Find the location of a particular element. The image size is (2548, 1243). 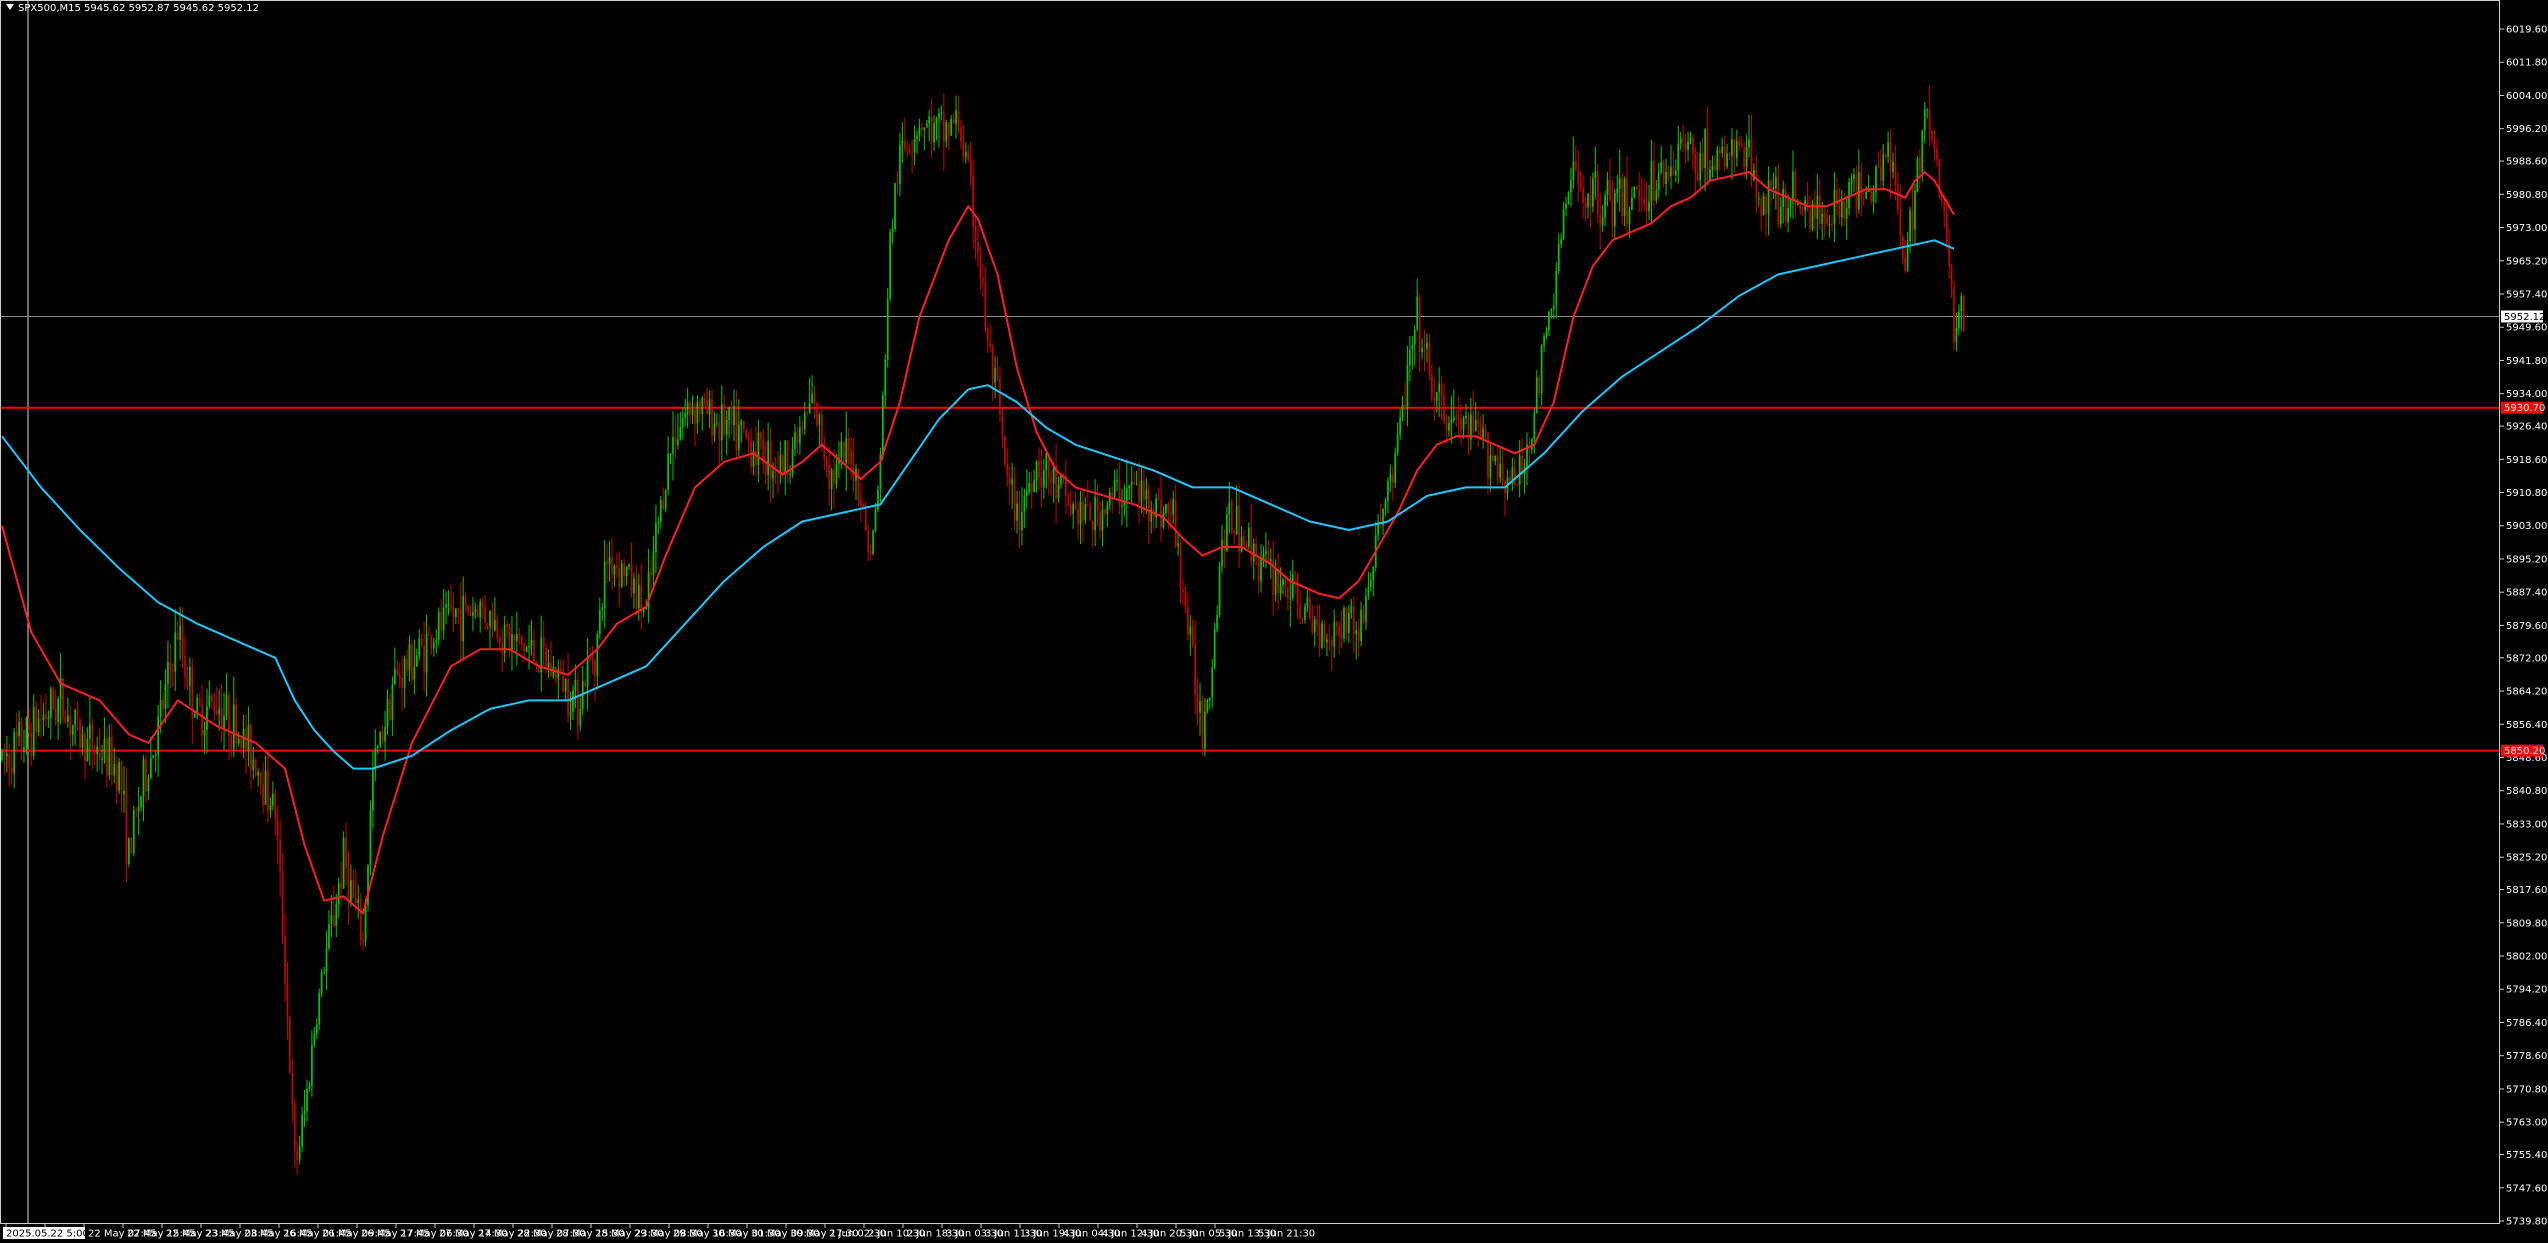

hline-price-tag-1: 5930.70 is located at coordinates (2524, 408).